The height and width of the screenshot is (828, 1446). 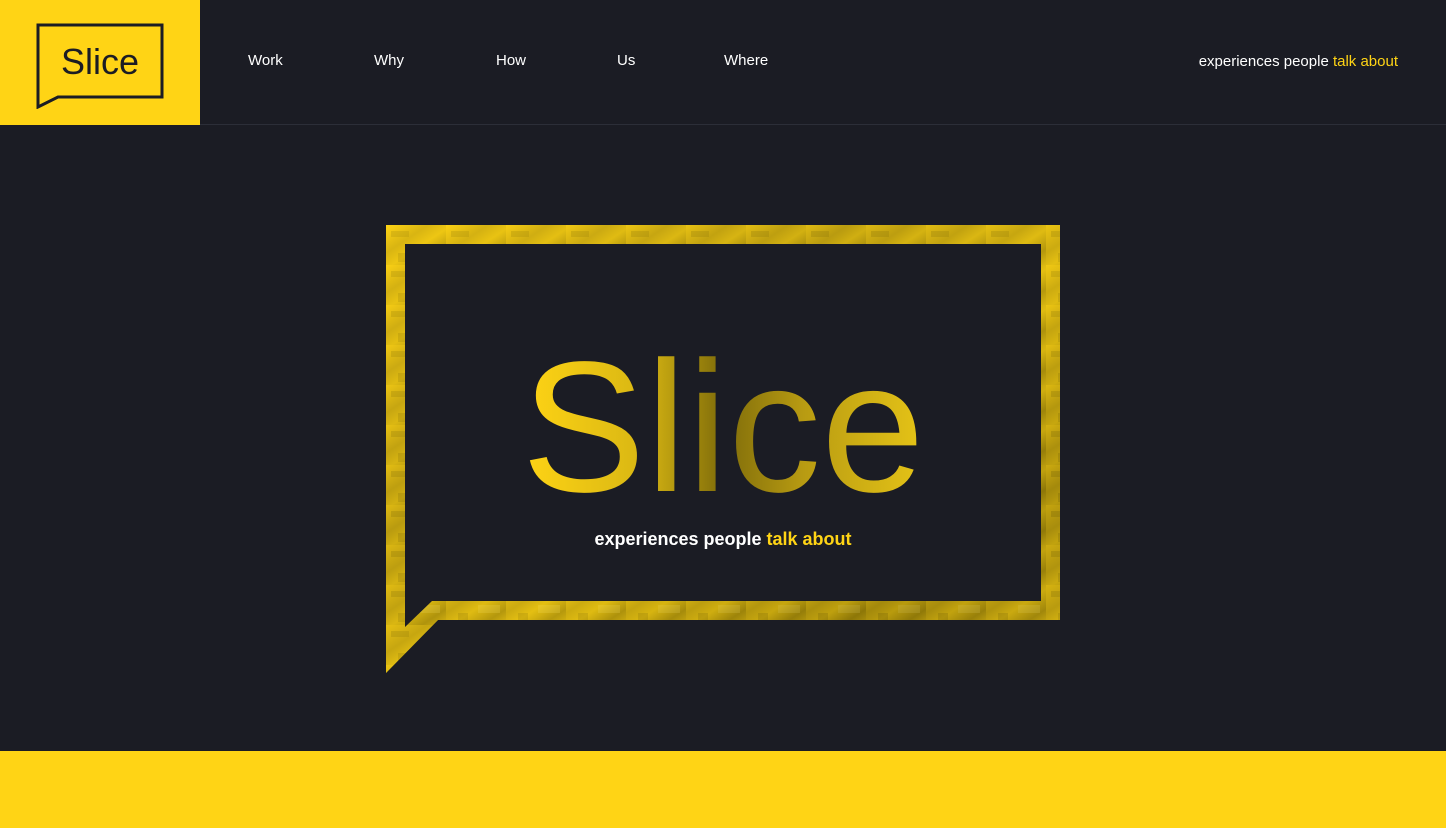 What do you see at coordinates (626, 60) in the screenshot?
I see `nav-item-us: Us` at bounding box center [626, 60].